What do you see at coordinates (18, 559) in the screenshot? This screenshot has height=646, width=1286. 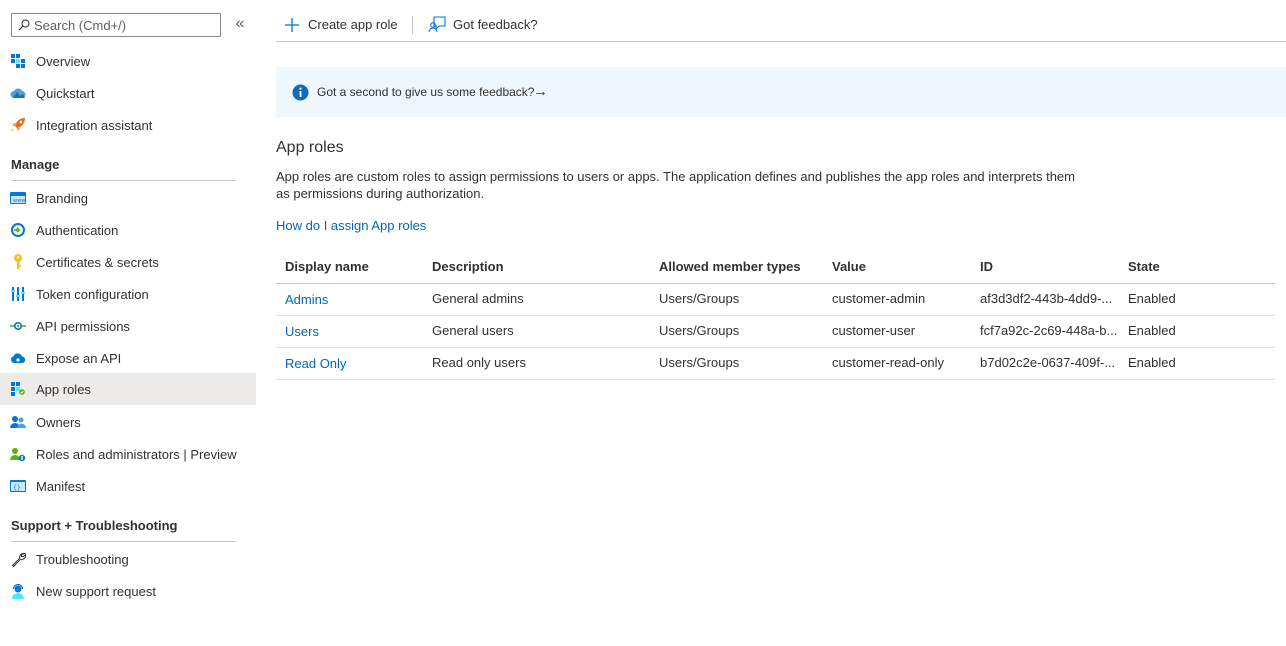 I see `wrench-icon` at bounding box center [18, 559].